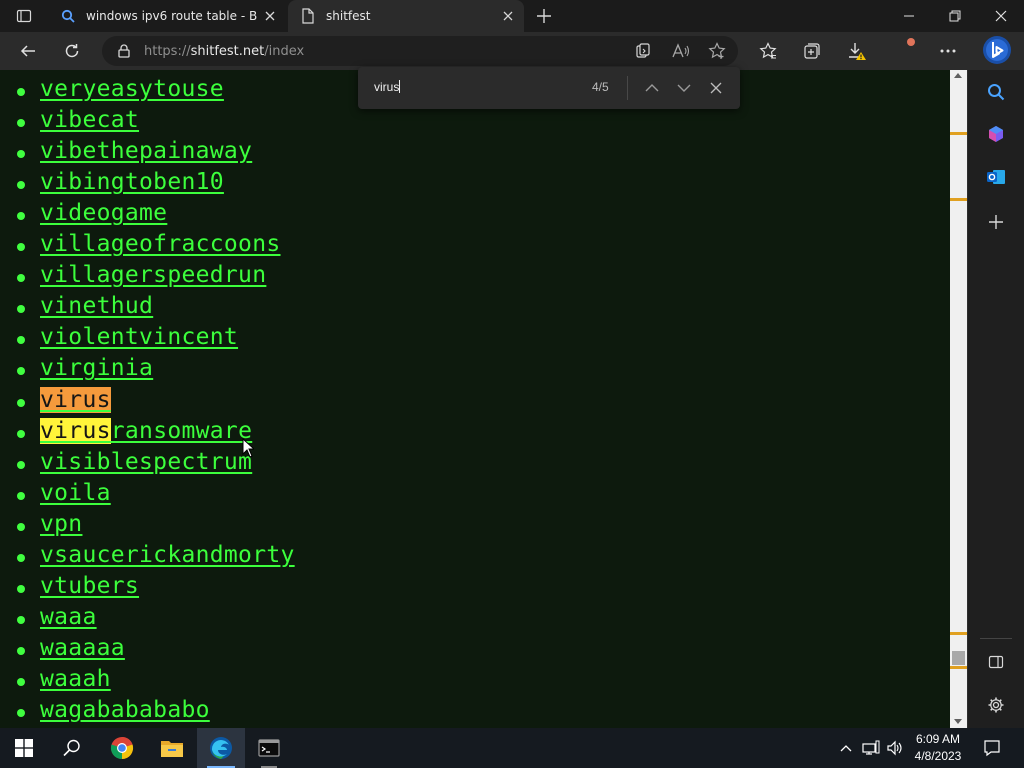 This screenshot has height=768, width=1024. I want to click on show-hidden-icons-button, so click(846, 748).